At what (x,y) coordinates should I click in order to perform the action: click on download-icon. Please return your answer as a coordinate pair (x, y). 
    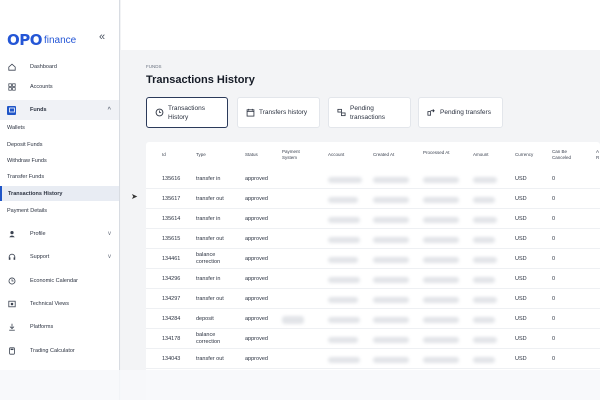
    Looking at the image, I should click on (11, 327).